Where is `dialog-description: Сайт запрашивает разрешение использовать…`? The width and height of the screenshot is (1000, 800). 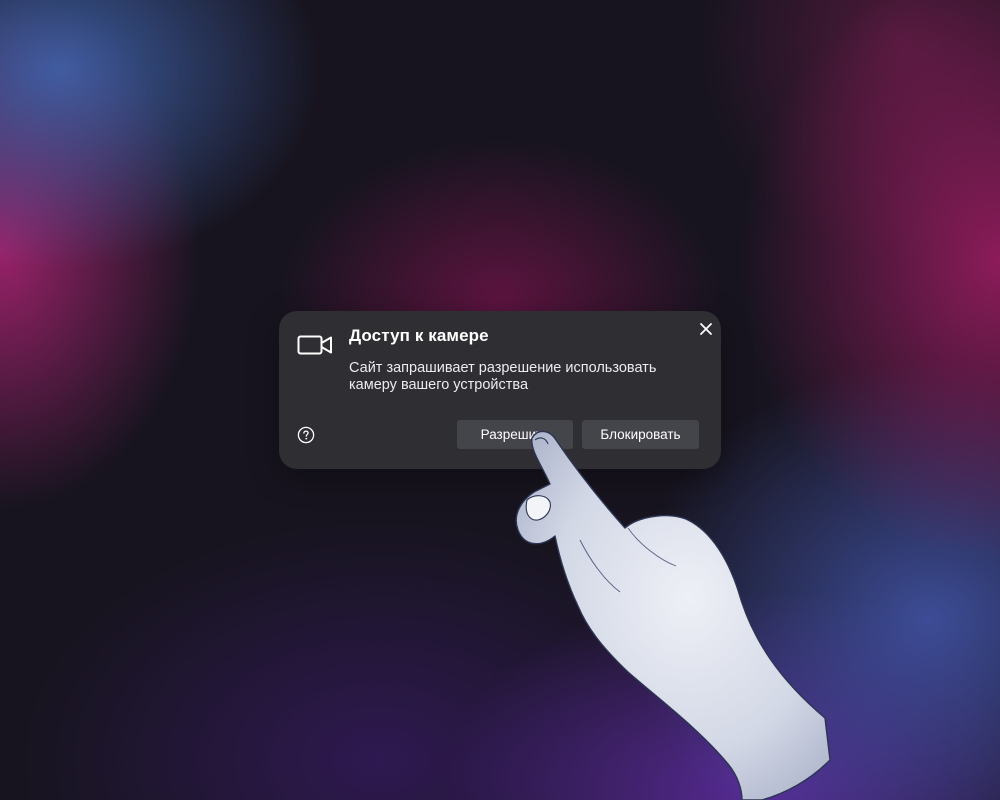
dialog-description: Сайт запрашивает разрешение использовать… is located at coordinates (503, 376).